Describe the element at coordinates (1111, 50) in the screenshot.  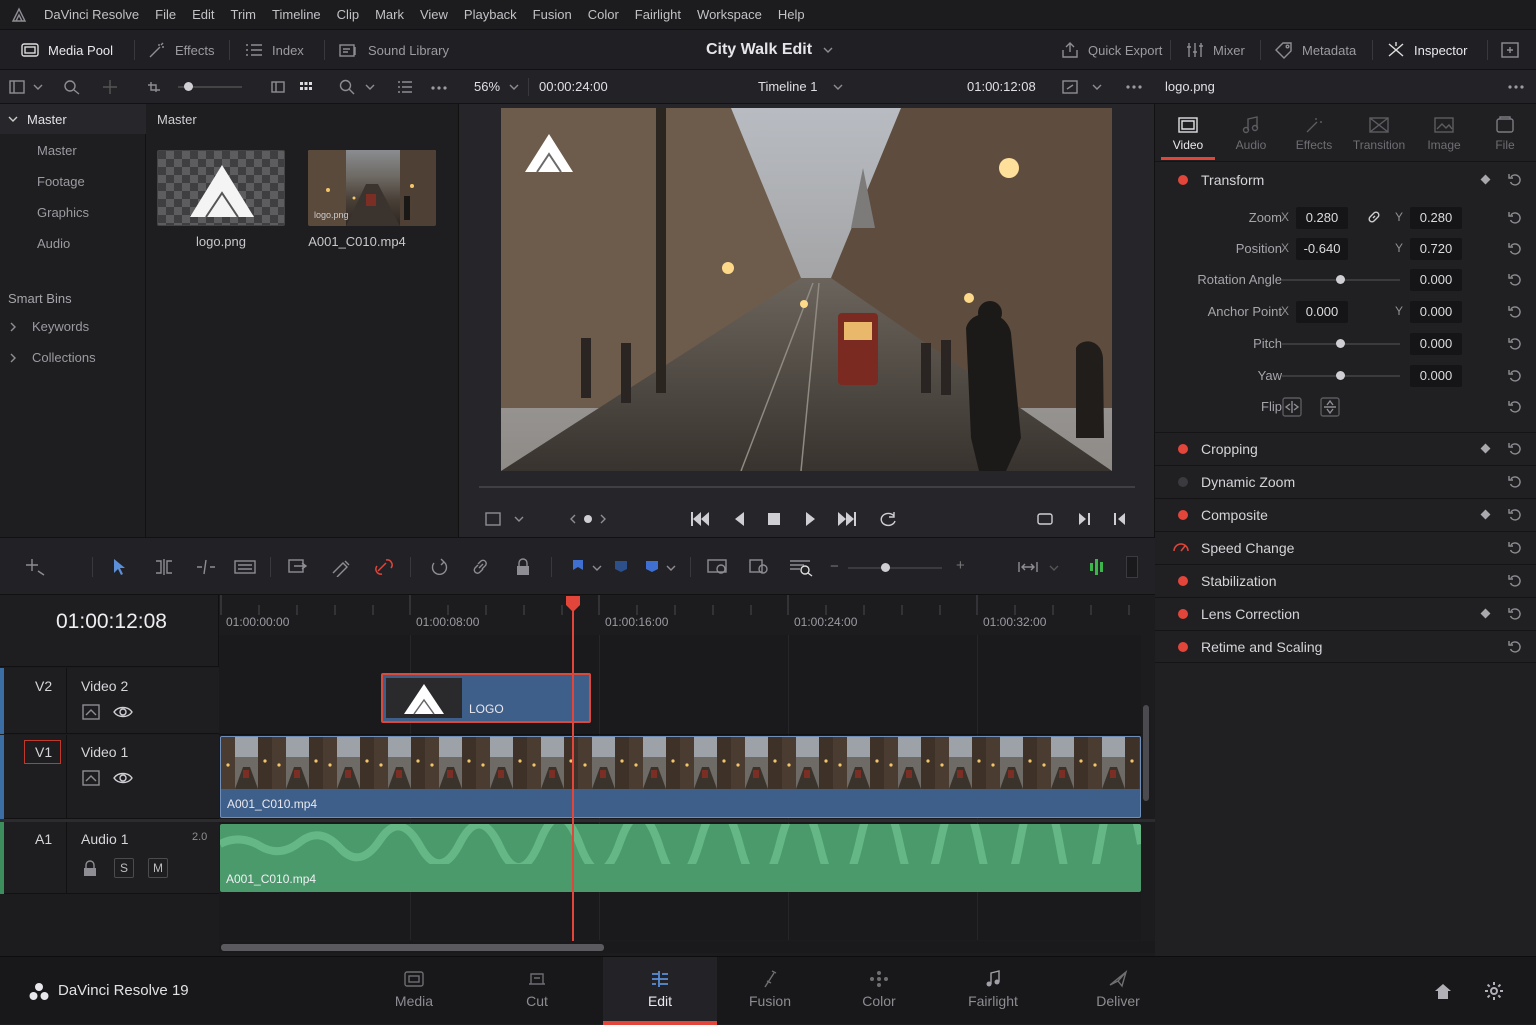
I see `quick-export-button: Quick Export` at that location.